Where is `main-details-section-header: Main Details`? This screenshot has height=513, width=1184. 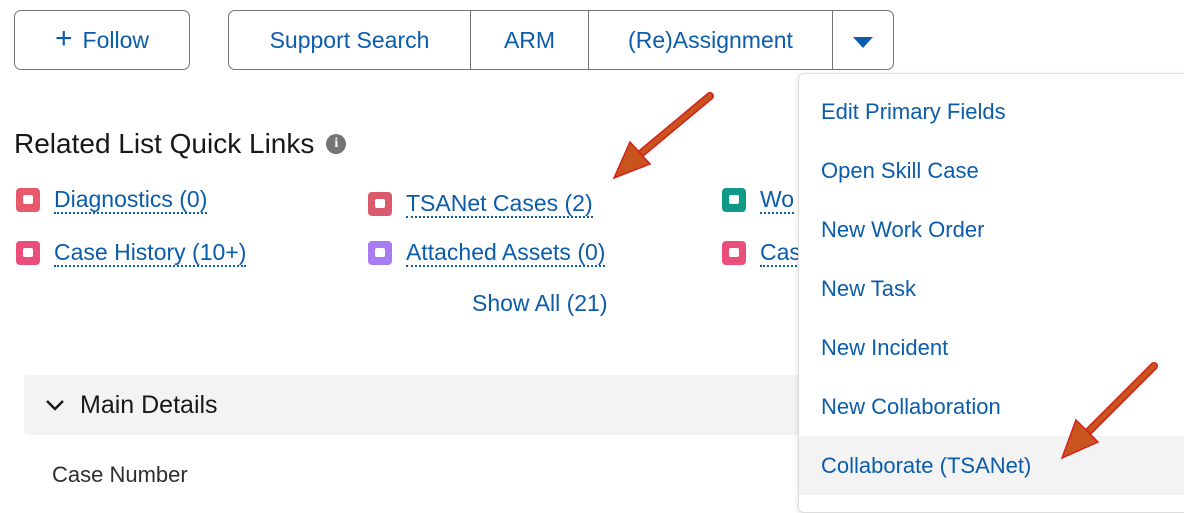 main-details-section-header: Main Details is located at coordinates (424, 405).